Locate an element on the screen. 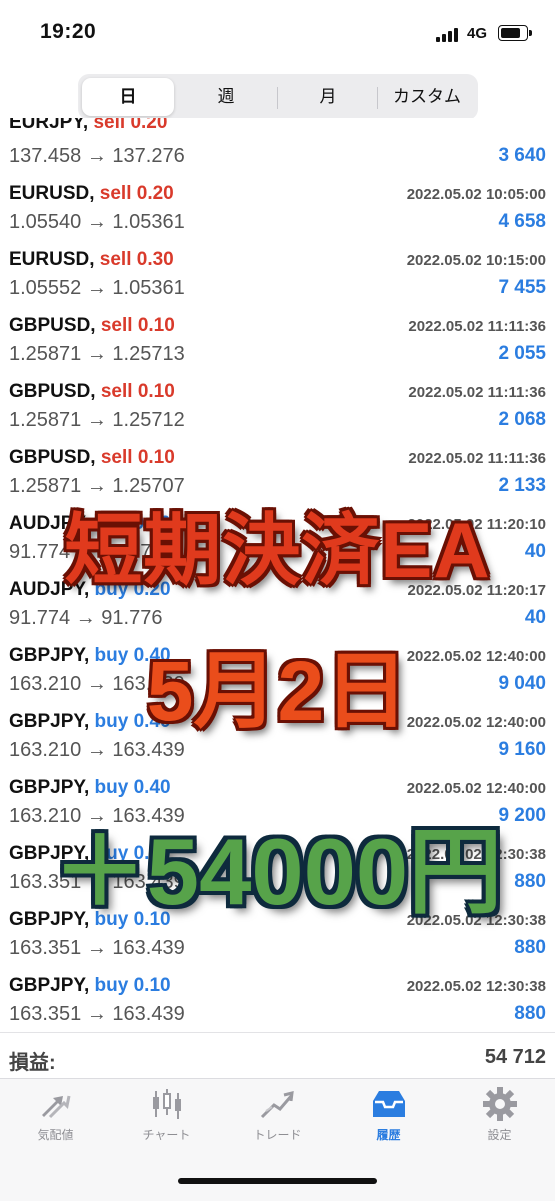 Image resolution: width=555 pixels, height=1201 pixels. tab-quotes: 気配値 is located at coordinates (55, 1120).